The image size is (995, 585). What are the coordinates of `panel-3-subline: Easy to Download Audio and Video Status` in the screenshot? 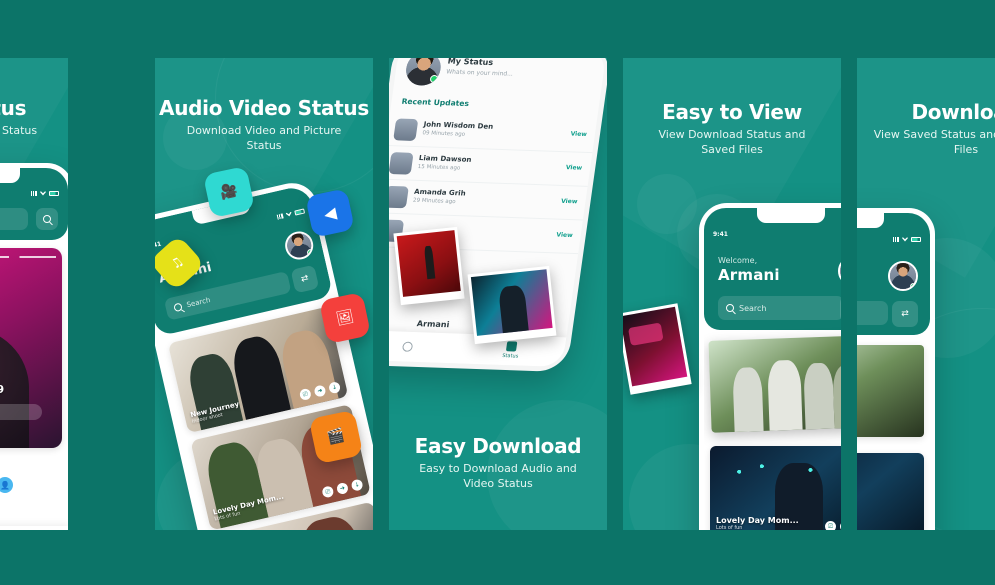 It's located at (498, 476).